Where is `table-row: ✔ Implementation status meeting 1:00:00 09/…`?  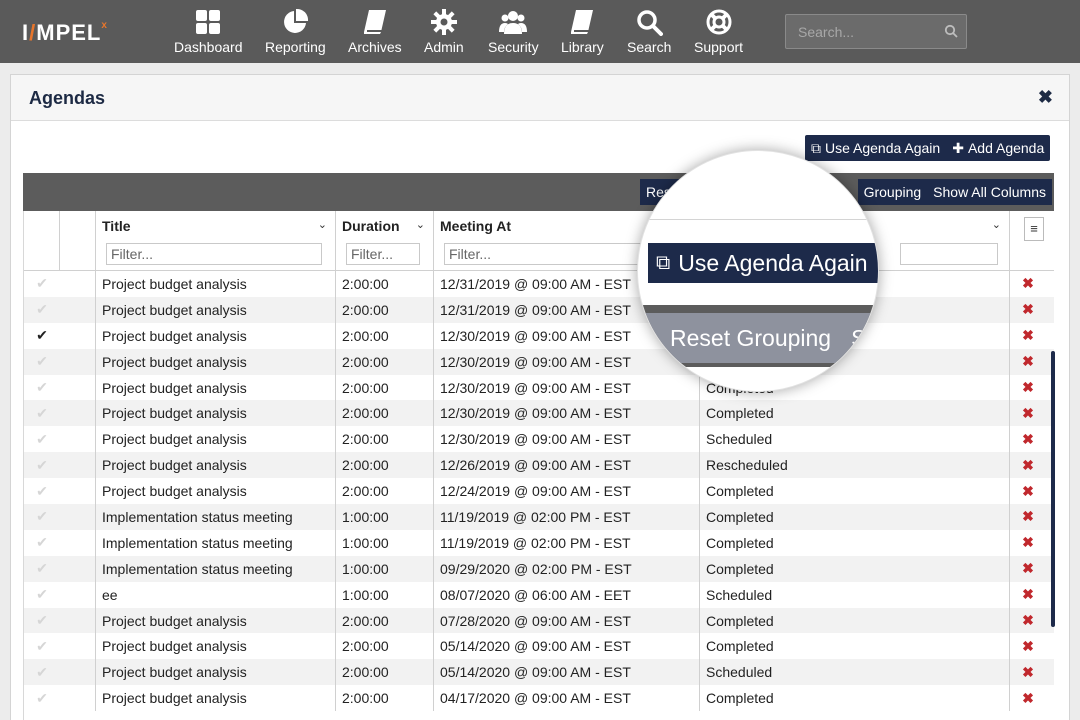
table-row: ✔ Implementation status meeting 1:00:00 09/… is located at coordinates (539, 568).